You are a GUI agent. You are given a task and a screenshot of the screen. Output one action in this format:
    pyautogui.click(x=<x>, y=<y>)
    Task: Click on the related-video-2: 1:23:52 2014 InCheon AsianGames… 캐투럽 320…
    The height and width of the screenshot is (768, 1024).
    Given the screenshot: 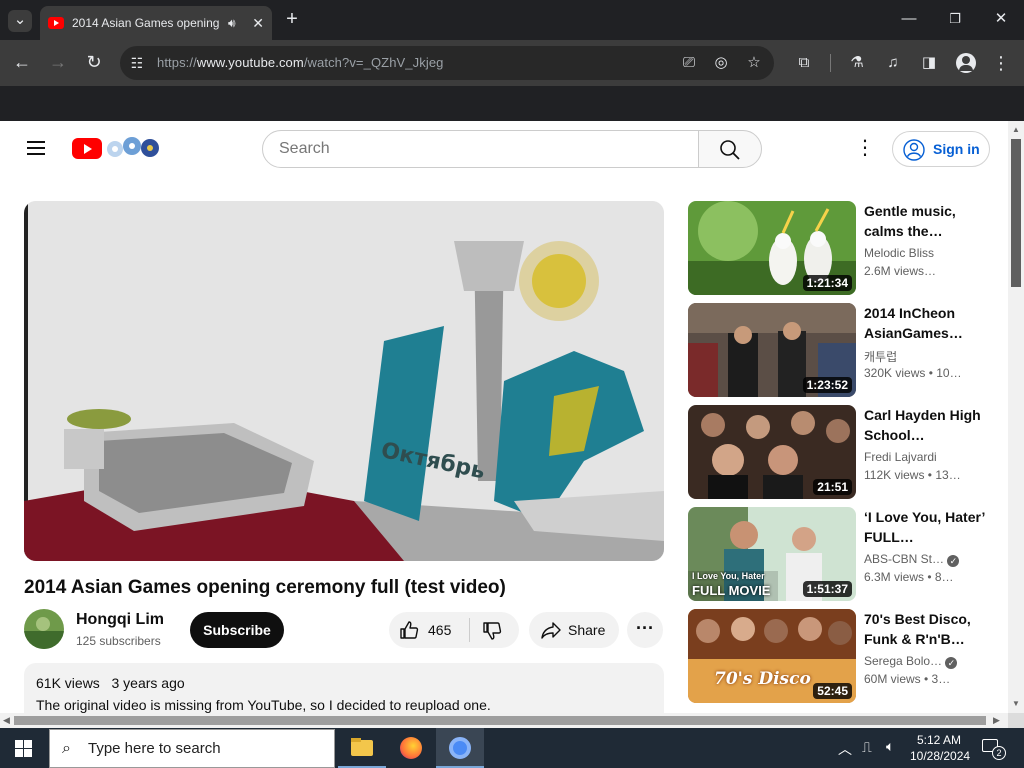 What is the action you would take?
    pyautogui.click(x=843, y=350)
    